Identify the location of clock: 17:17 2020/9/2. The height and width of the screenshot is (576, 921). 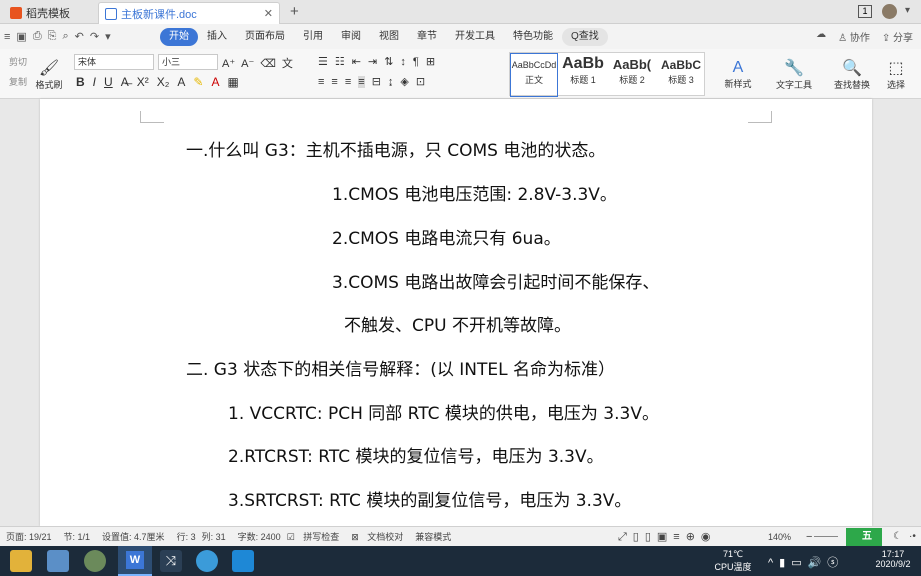
(893, 559).